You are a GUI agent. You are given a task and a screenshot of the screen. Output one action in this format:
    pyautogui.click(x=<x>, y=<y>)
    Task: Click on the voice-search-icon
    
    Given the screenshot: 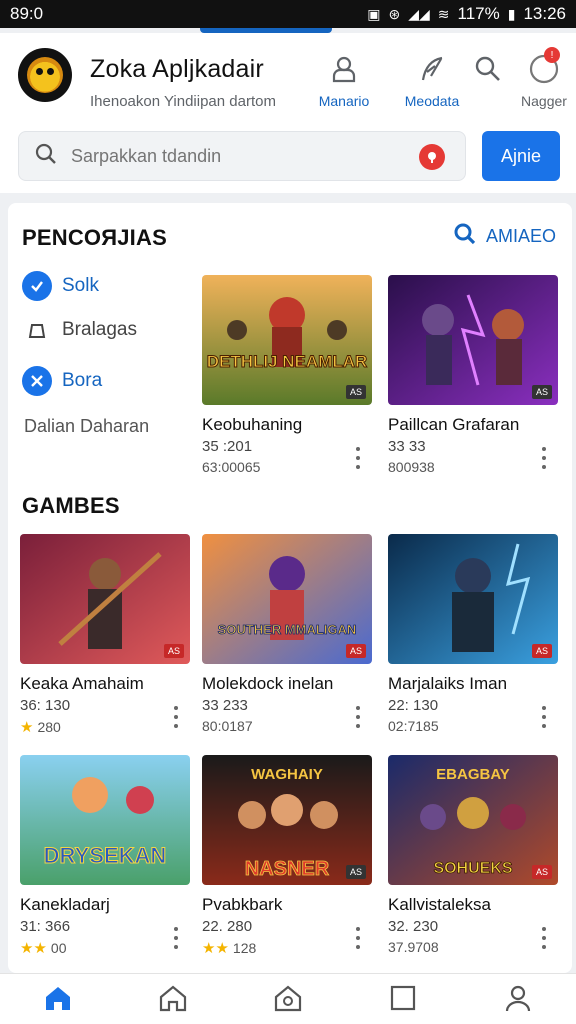 What is the action you would take?
    pyautogui.click(x=432, y=157)
    